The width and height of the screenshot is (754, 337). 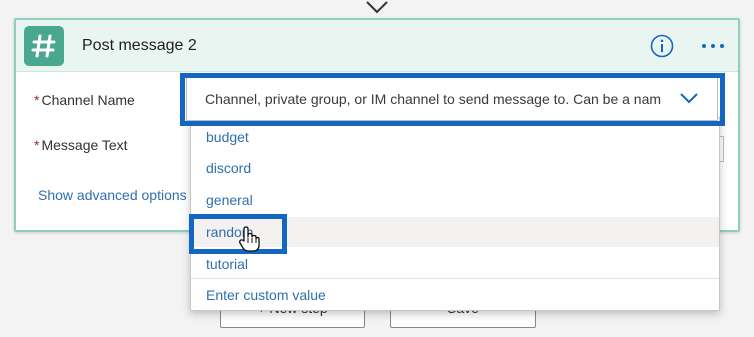 What do you see at coordinates (249, 239) in the screenshot?
I see `hand-cursor-icon` at bounding box center [249, 239].